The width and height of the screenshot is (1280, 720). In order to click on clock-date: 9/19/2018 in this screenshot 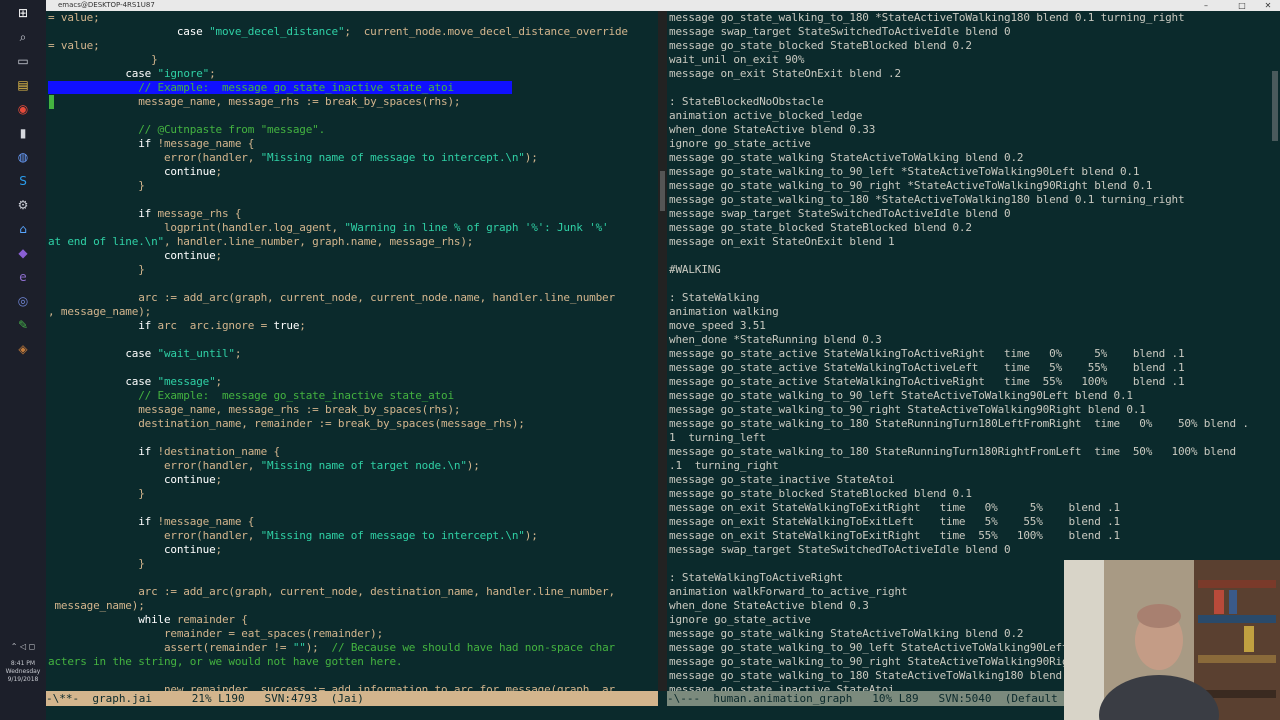, I will do `click(23, 679)`.